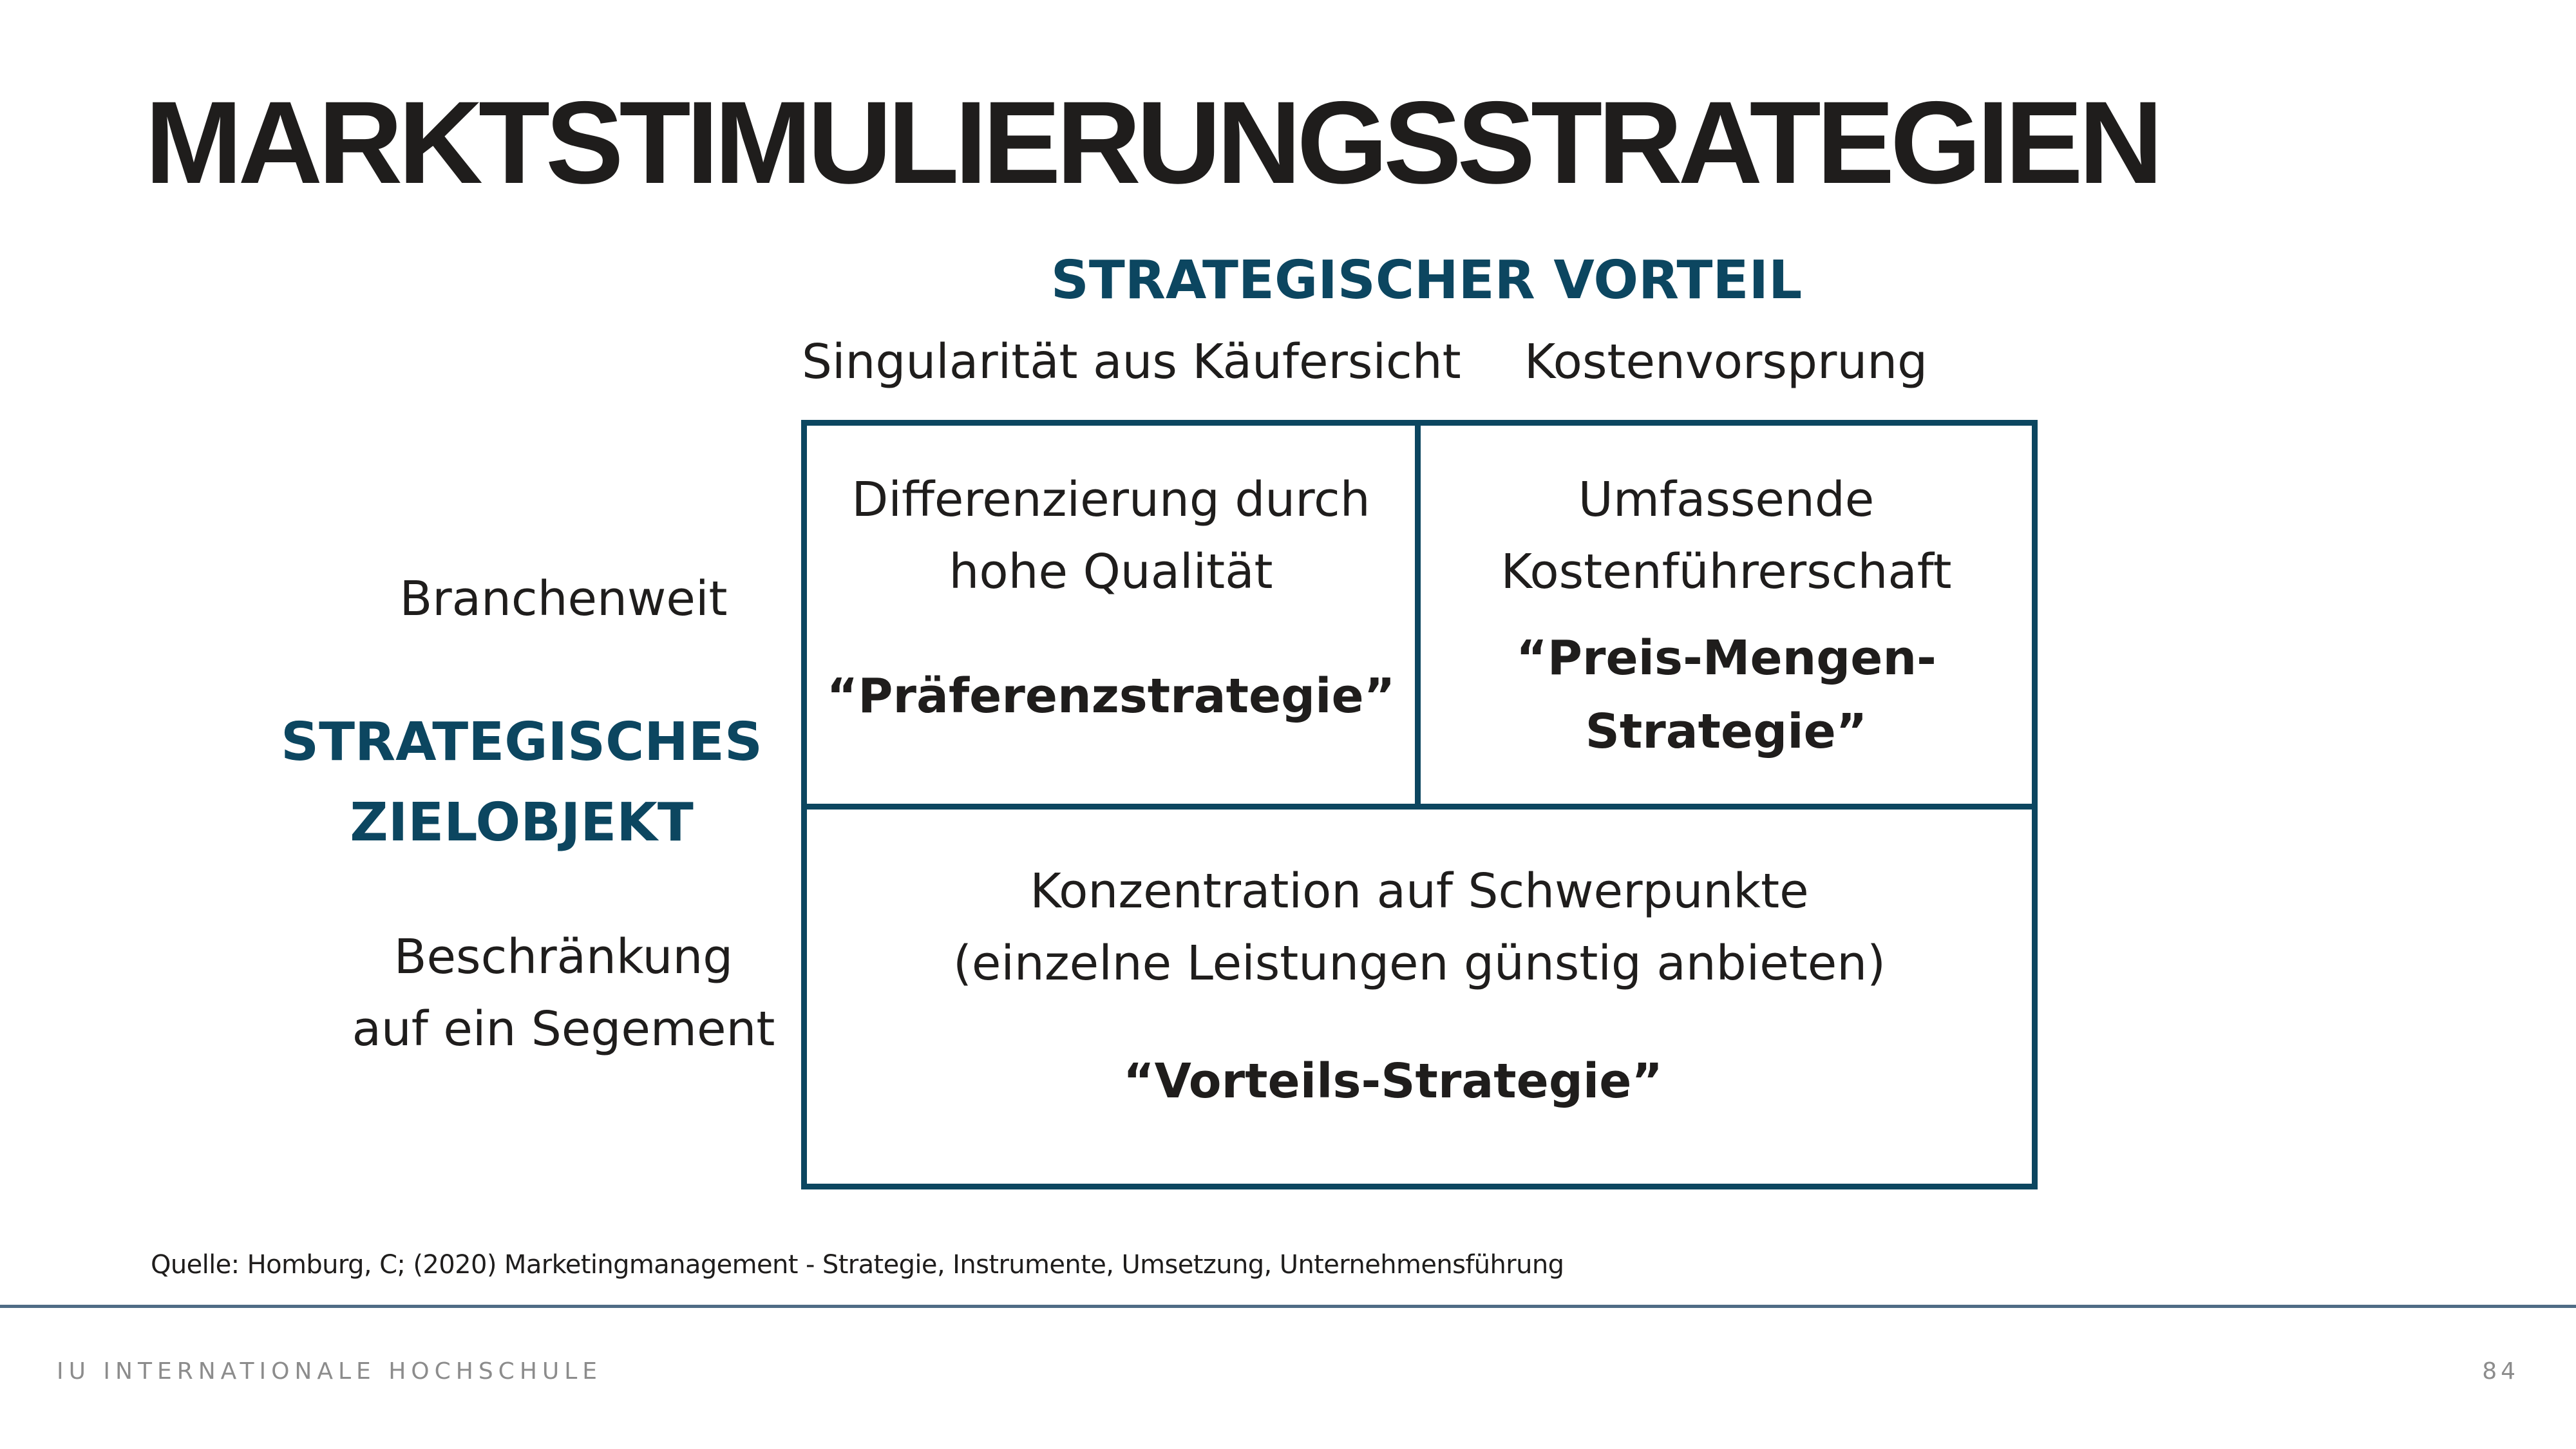  I want to click on cell-focus-description-line: Konzentration auf Schwerpunkte, so click(1419, 891).